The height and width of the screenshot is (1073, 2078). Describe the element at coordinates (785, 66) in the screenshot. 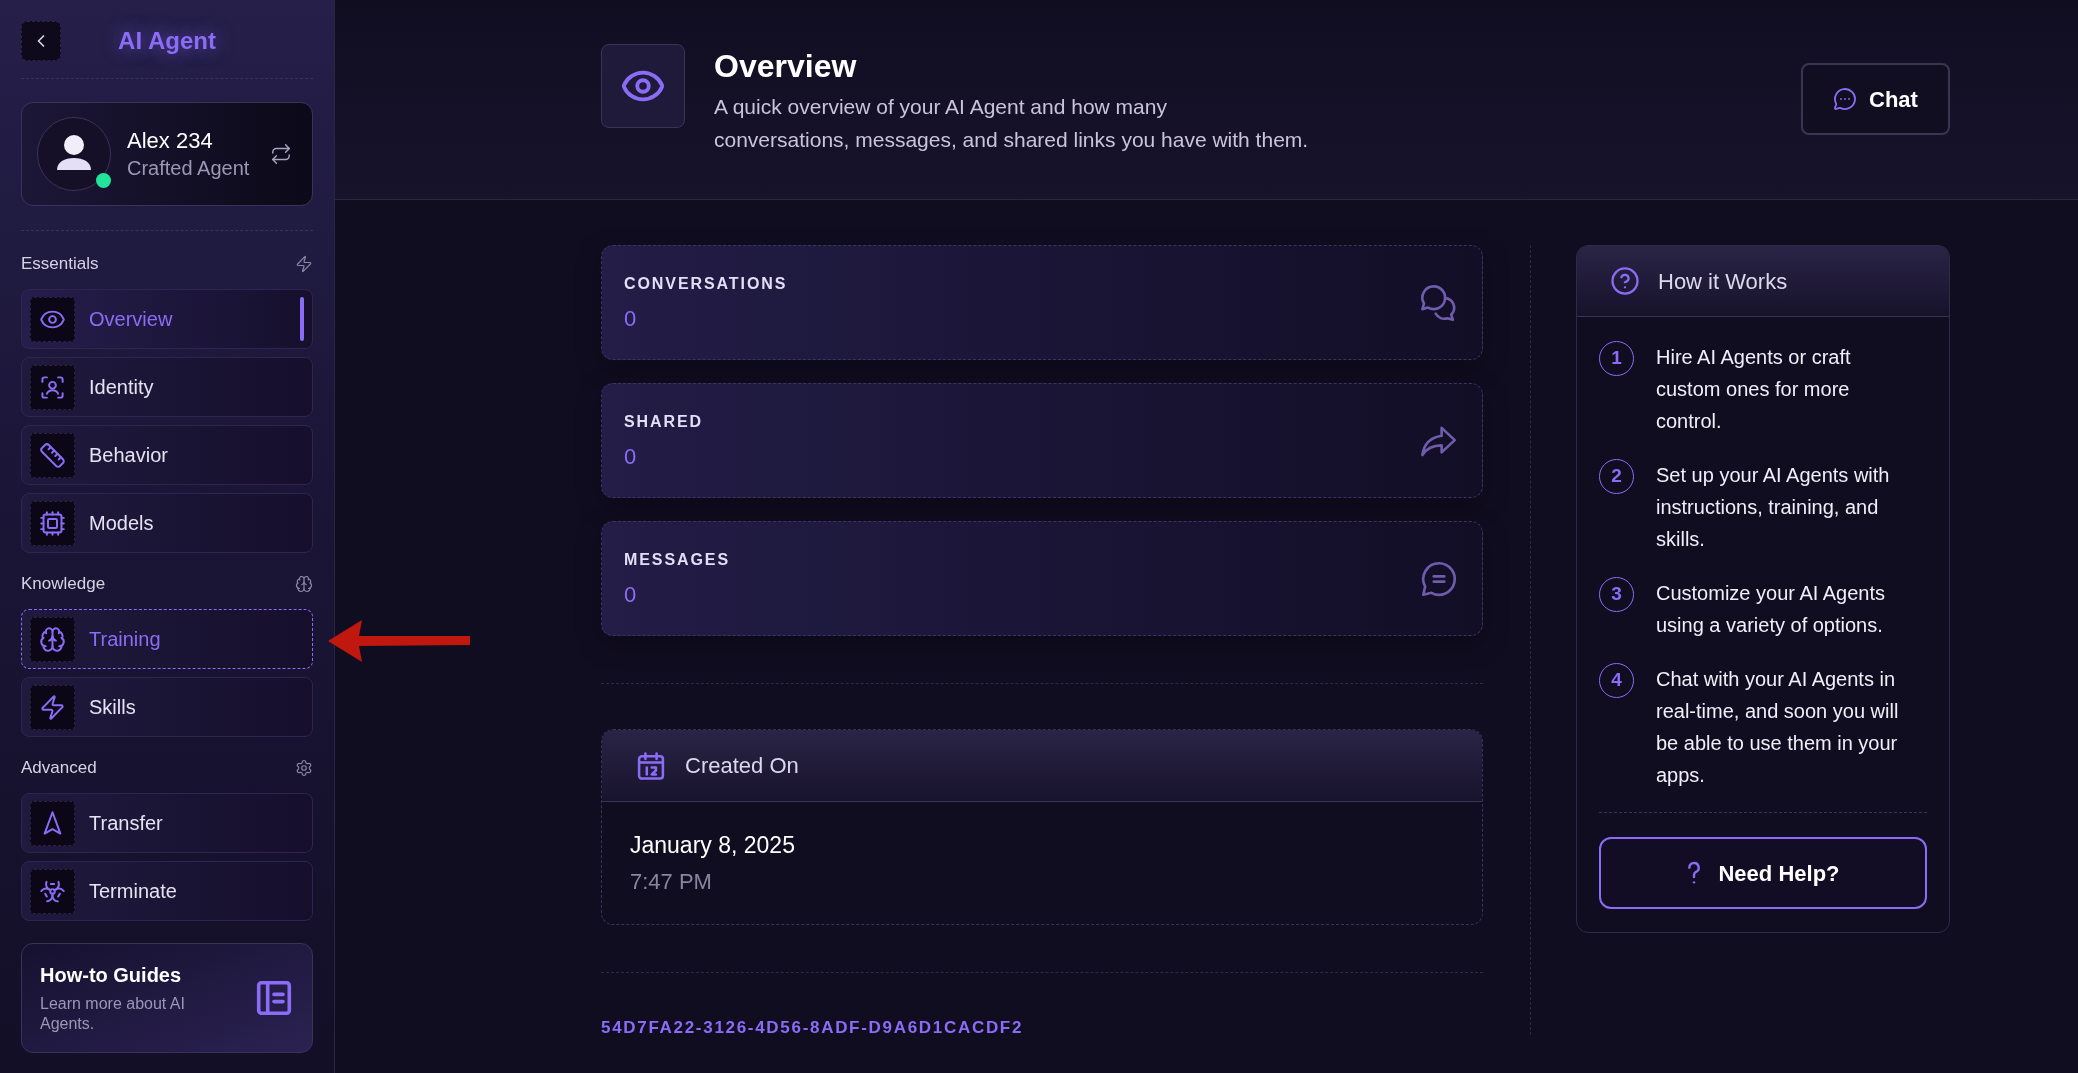

I see `page-title: Overview` at that location.